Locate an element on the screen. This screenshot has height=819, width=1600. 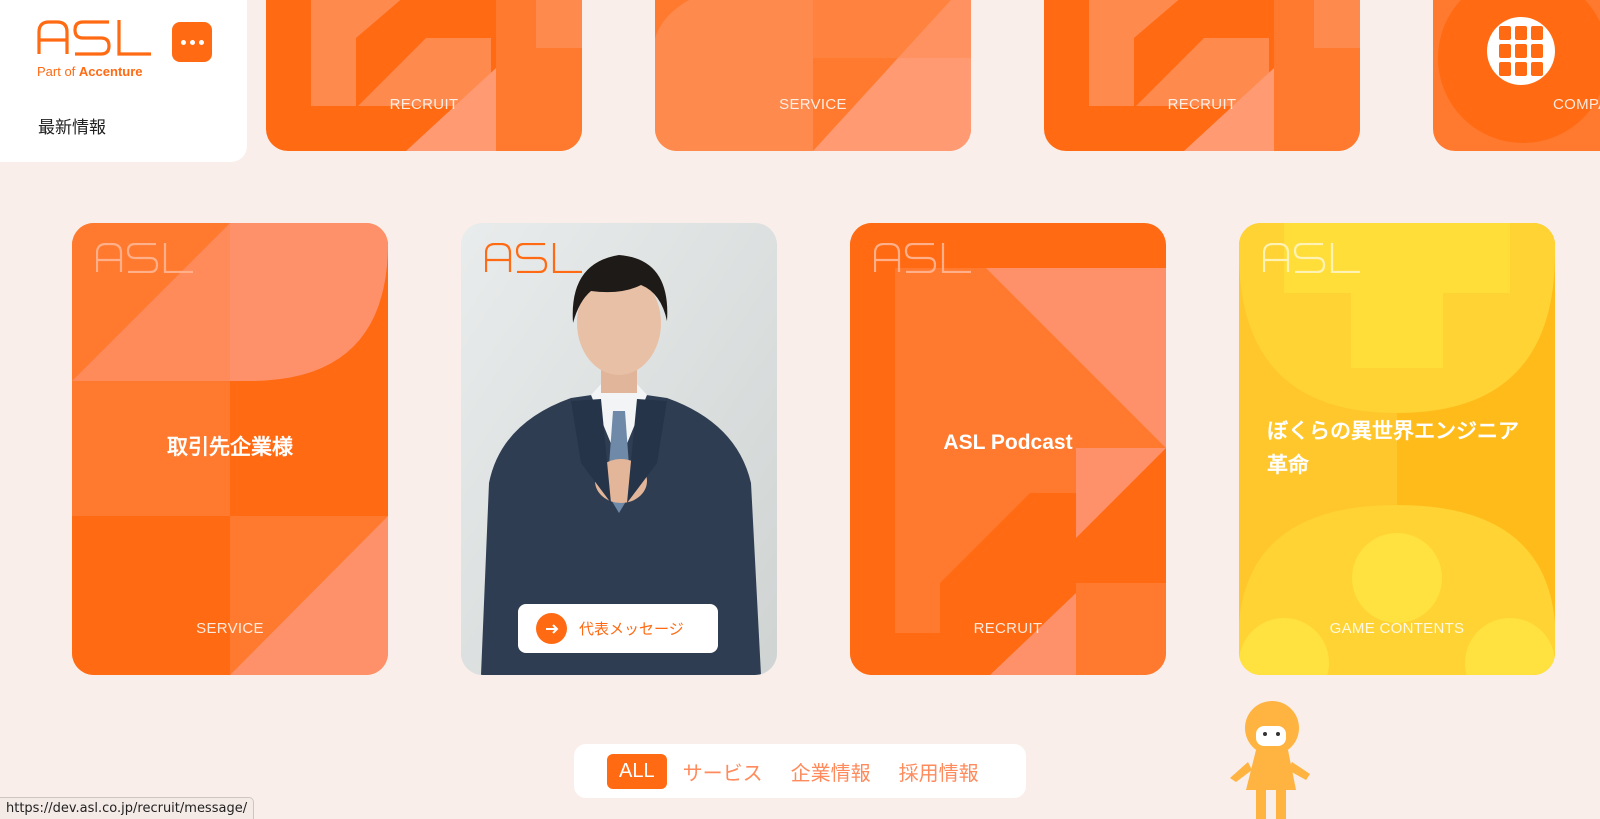
card-category: GAME CONTENTS is located at coordinates (1397, 628).